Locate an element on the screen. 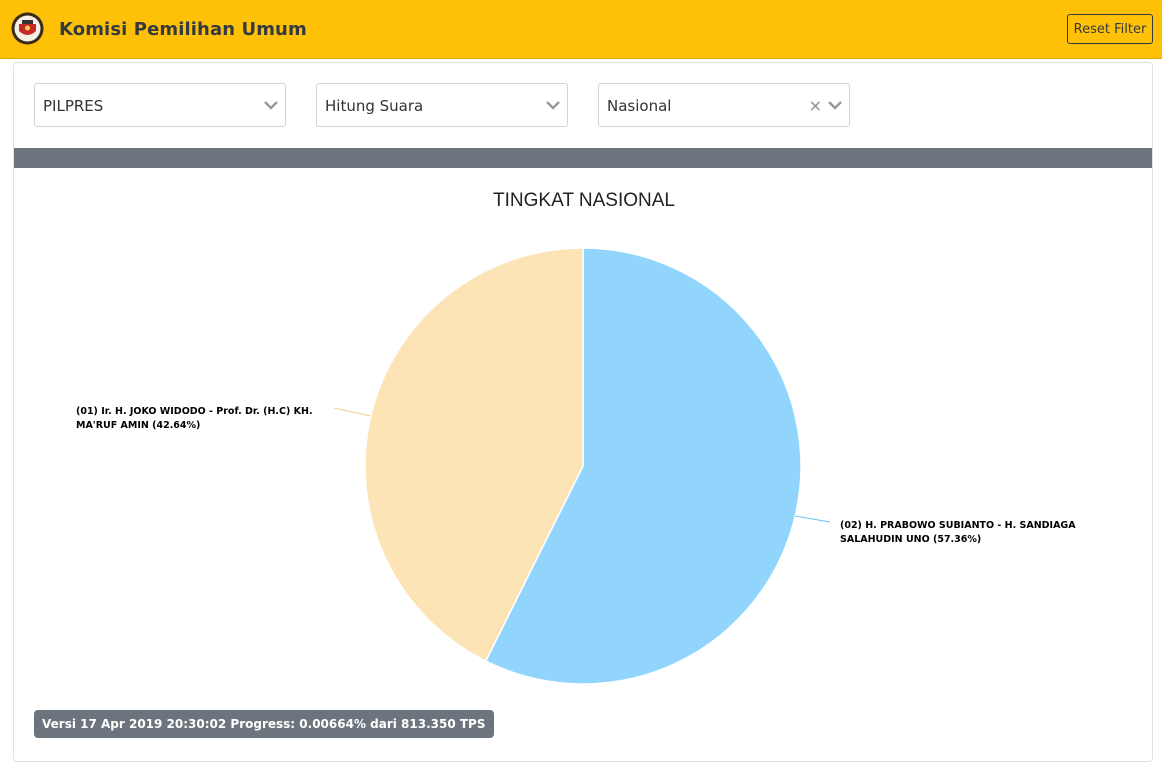  slice-label-1: SALAHUDIN UNO (57.36%) is located at coordinates (910, 539).